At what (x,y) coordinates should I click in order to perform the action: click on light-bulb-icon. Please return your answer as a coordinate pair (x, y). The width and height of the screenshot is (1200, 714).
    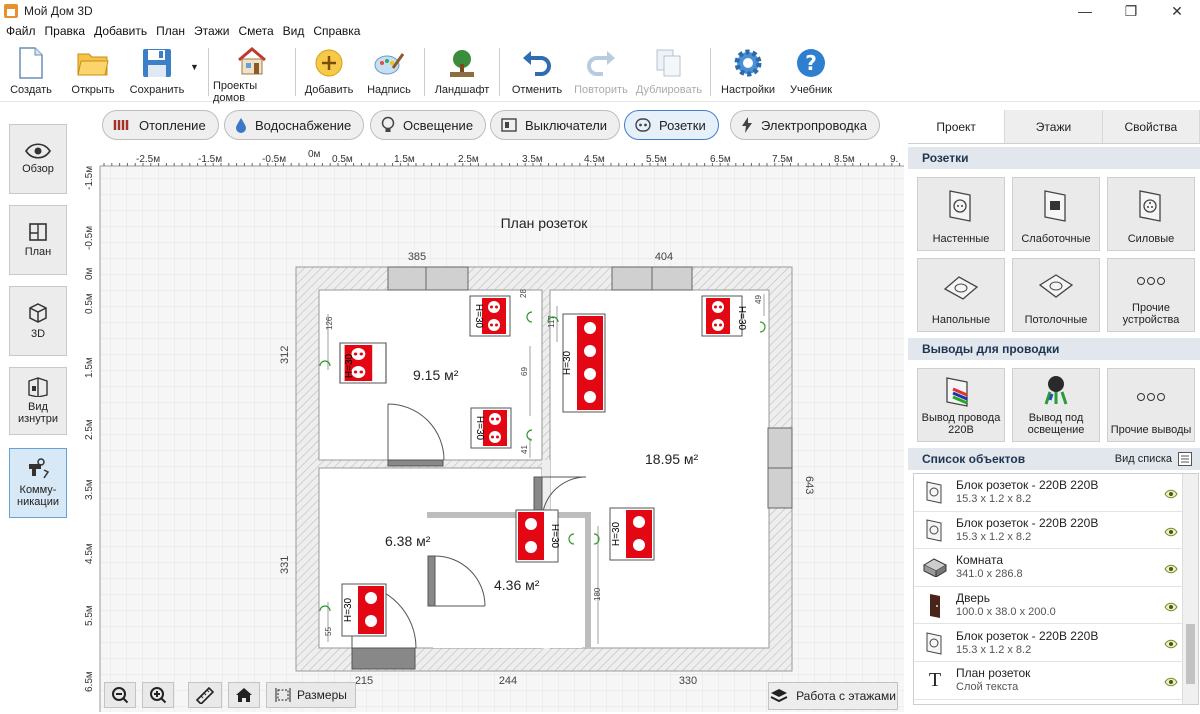
    Looking at the image, I should click on (388, 125).